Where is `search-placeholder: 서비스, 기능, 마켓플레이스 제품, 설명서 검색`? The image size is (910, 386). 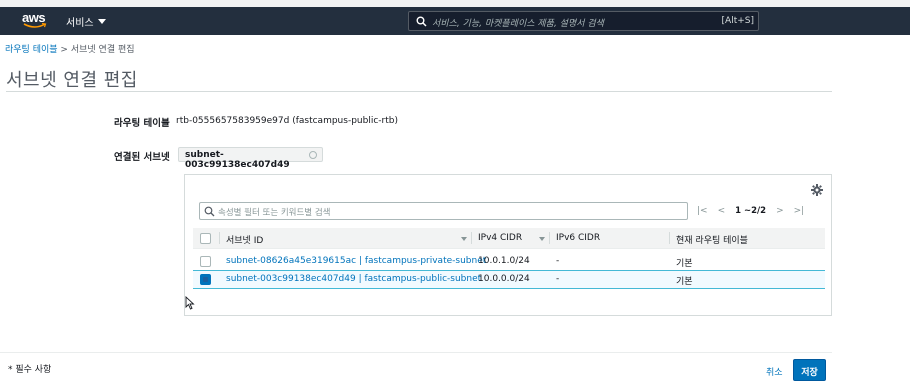
search-placeholder: 서비스, 기능, 마켓플레이스 제품, 설명서 검색 is located at coordinates (518, 24).